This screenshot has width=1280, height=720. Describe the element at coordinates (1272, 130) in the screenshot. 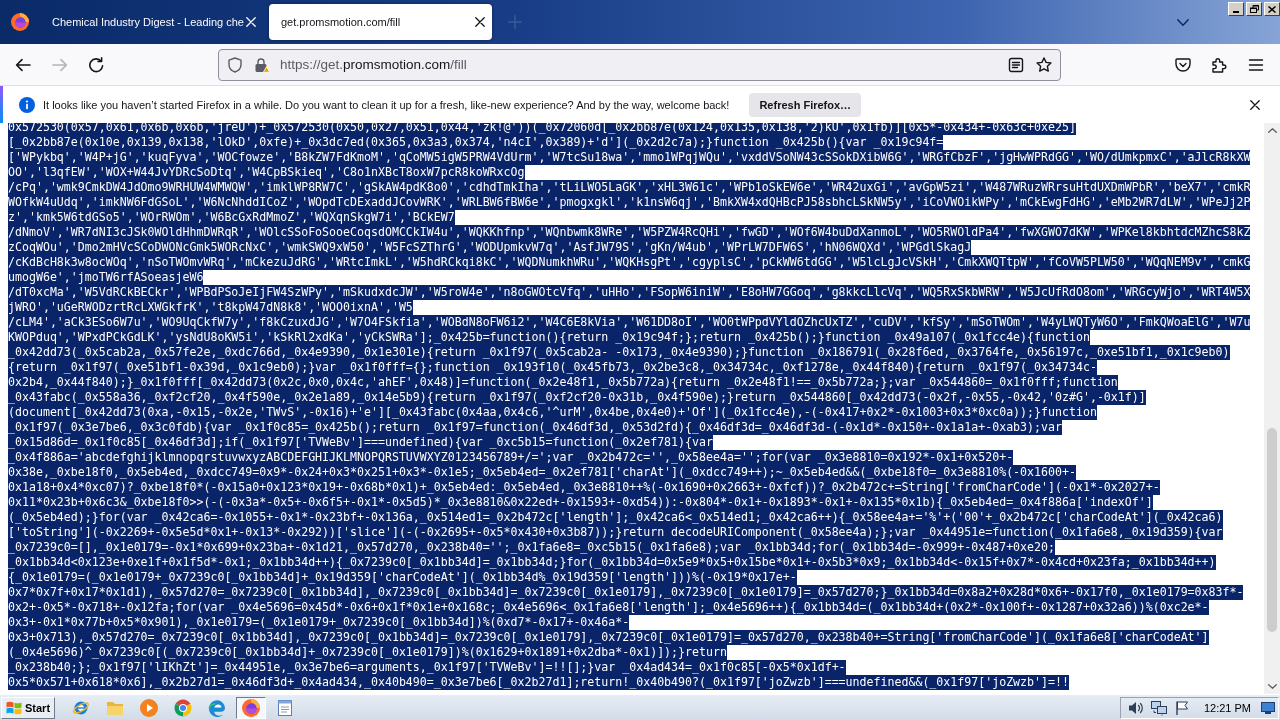

I see `up-chevron-icon` at that location.